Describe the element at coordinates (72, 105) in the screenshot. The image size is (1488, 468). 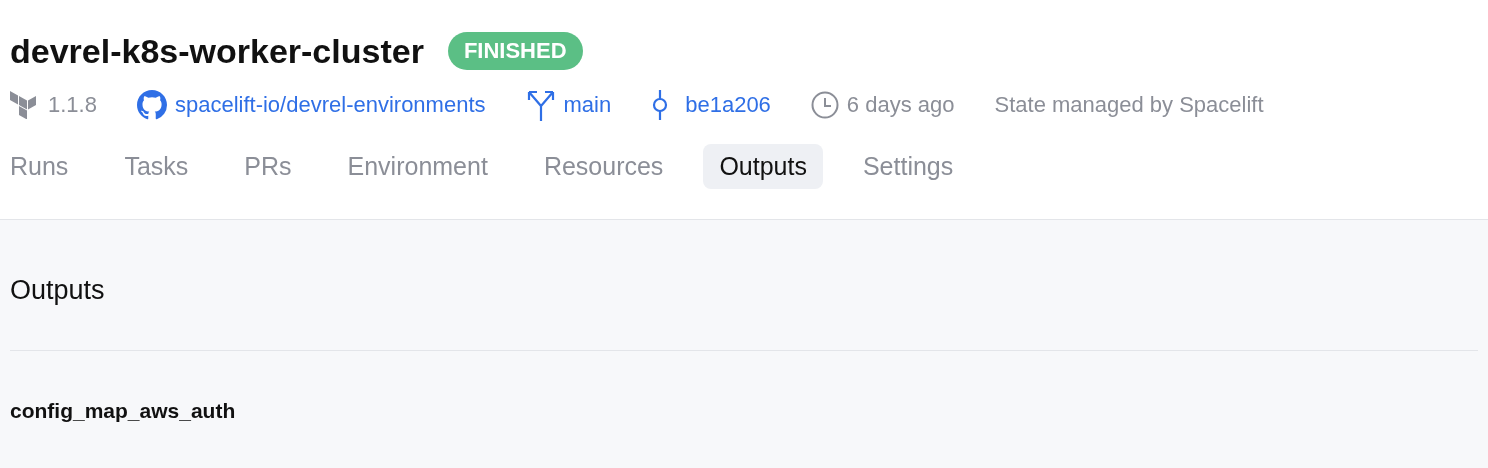
I see `version-text: 1.1.8` at that location.